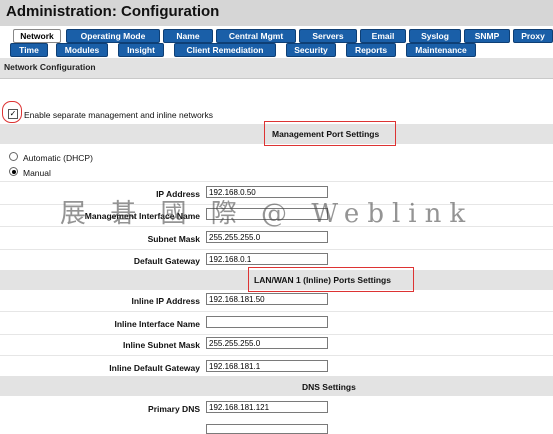 The width and height of the screenshot is (553, 434). I want to click on default-gateway-input: 192.168.0.1, so click(267, 259).